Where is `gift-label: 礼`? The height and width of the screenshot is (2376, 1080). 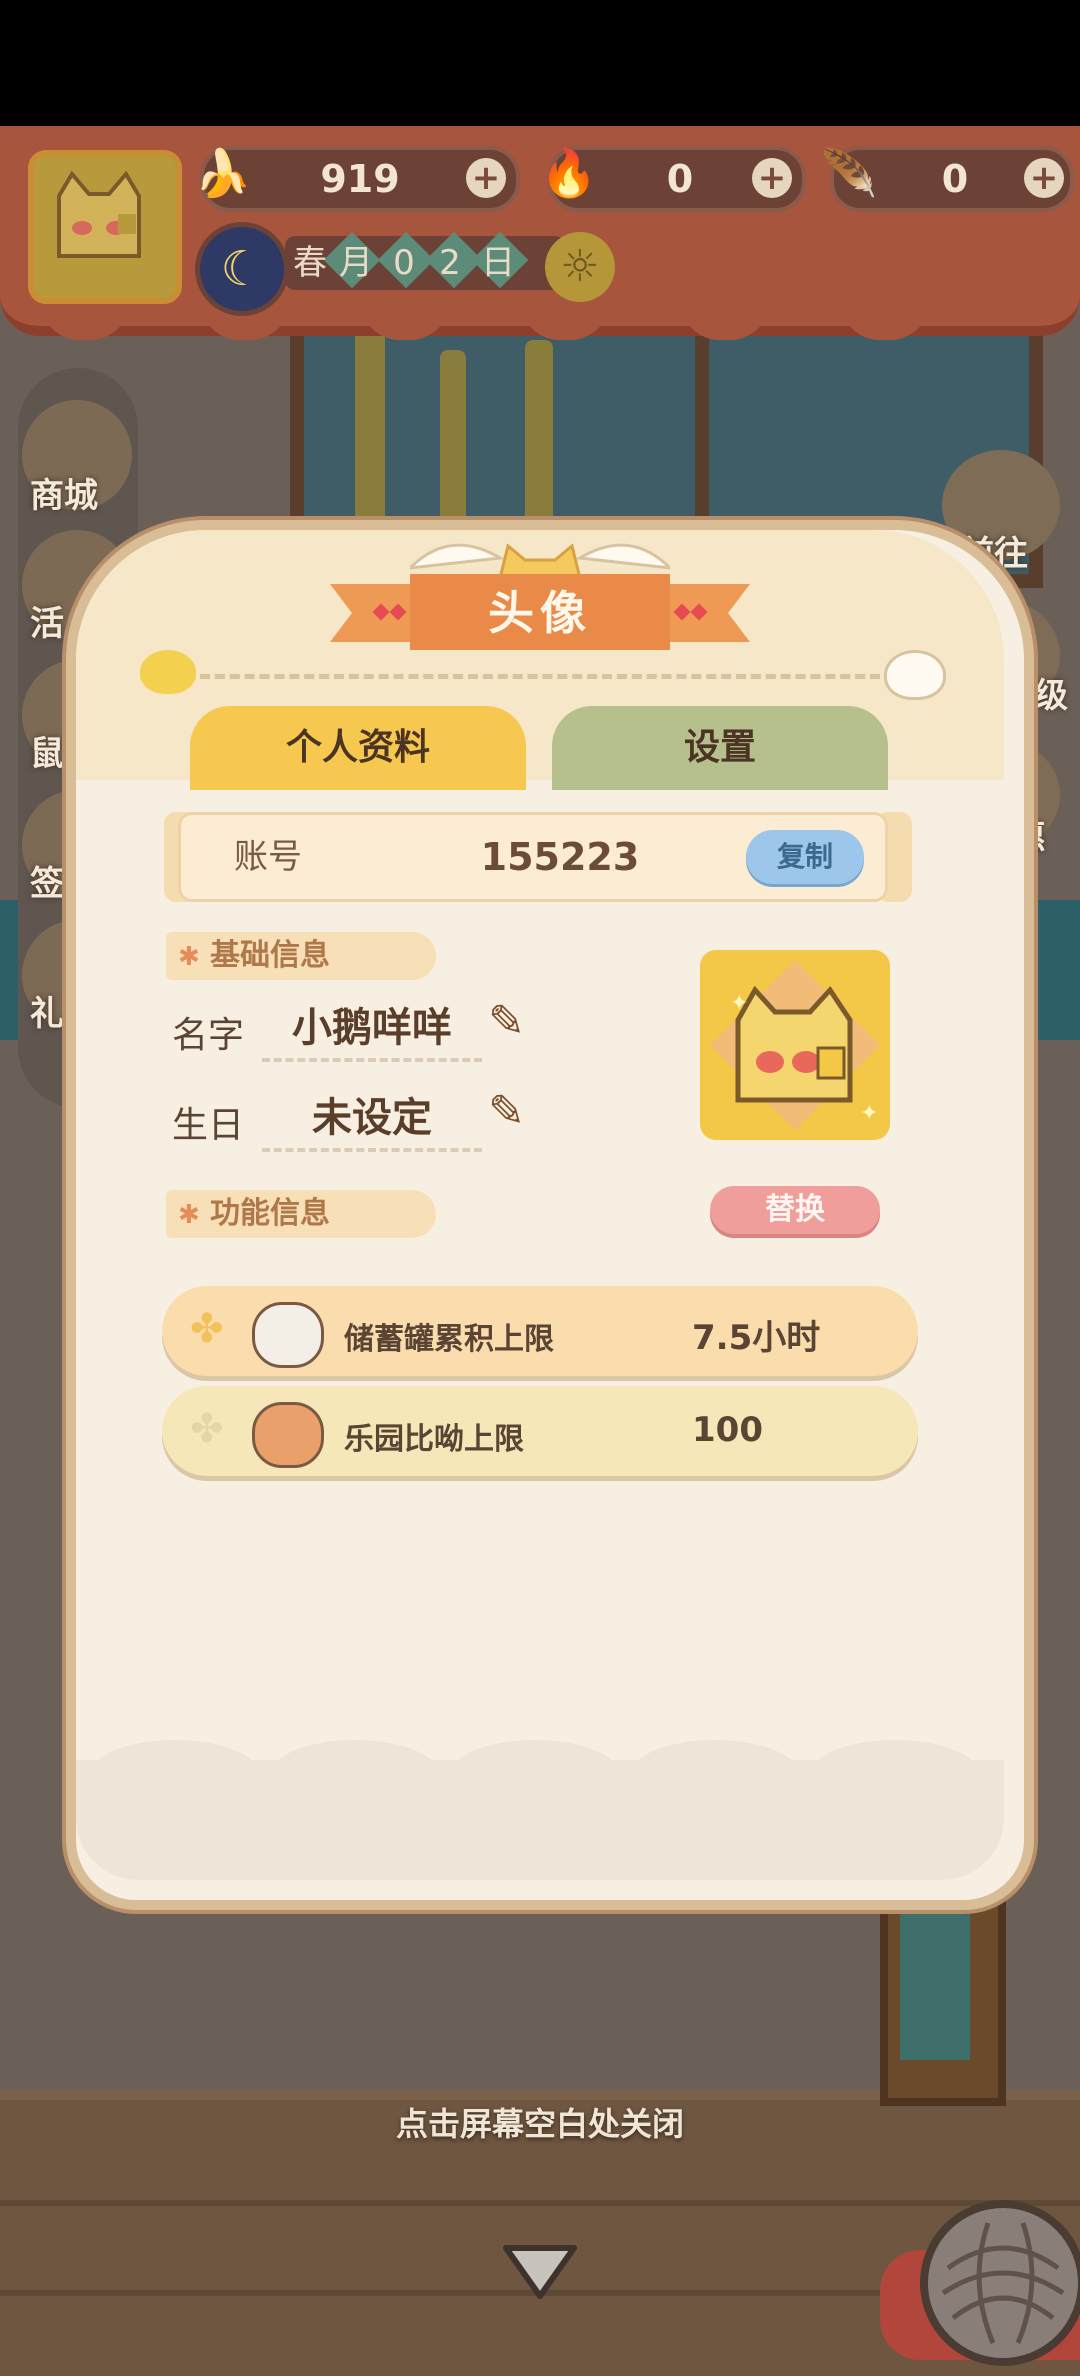 gift-label: 礼 is located at coordinates (47, 1014).